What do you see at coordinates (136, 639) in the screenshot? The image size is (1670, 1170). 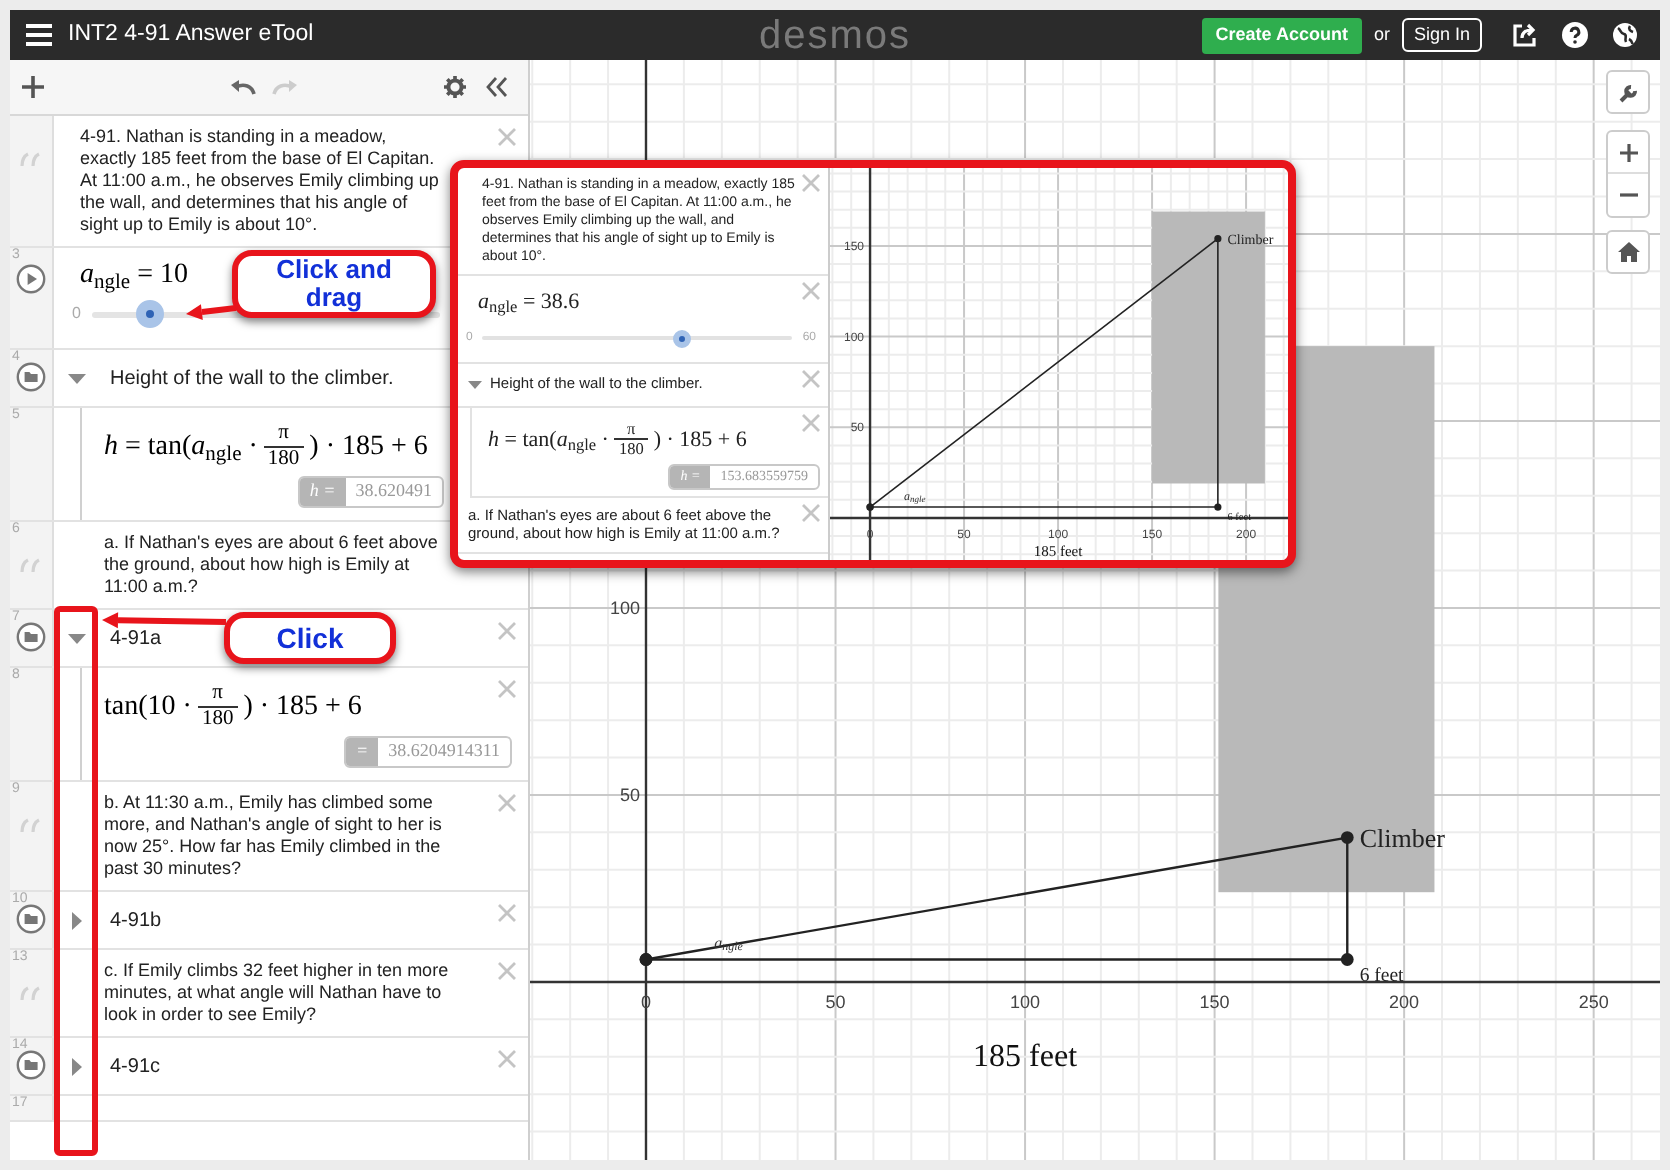 I see `folder-title: 4-91a` at bounding box center [136, 639].